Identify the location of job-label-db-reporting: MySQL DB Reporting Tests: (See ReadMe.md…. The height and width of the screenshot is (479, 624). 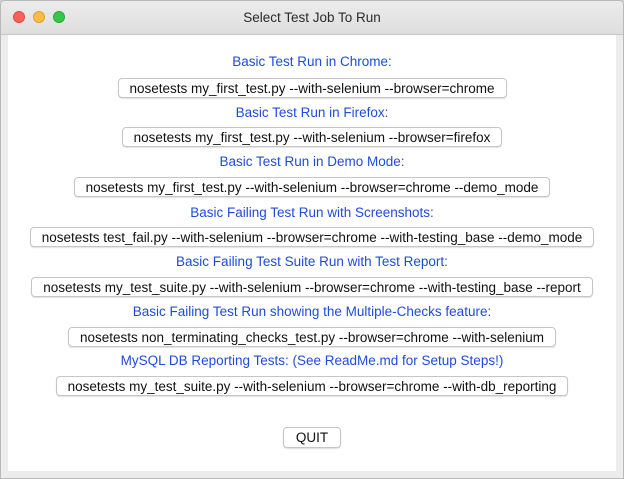
(312, 360).